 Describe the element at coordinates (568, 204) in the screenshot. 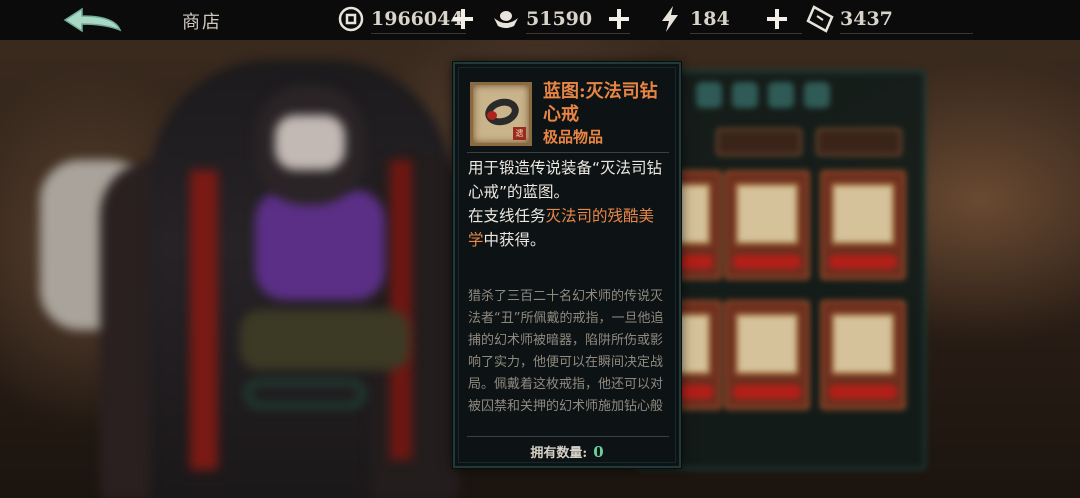

I see `item-description: 用于锻造传说装备“灭法司钻心戒”的蓝图。 在支线任务灭法司的残酷美学中获得。` at that location.